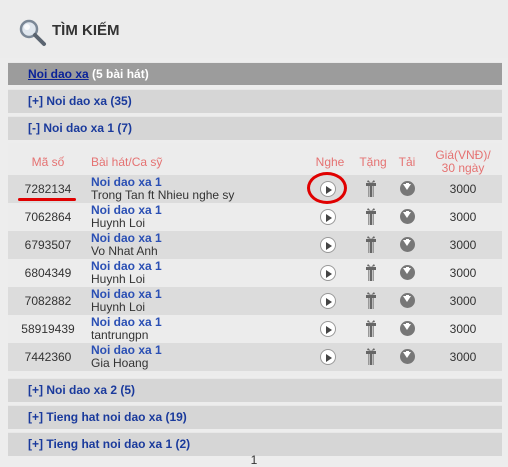 The height and width of the screenshot is (467, 508). Describe the element at coordinates (254, 29) in the screenshot. I see `page-header: TÌM KIẾM` at that location.